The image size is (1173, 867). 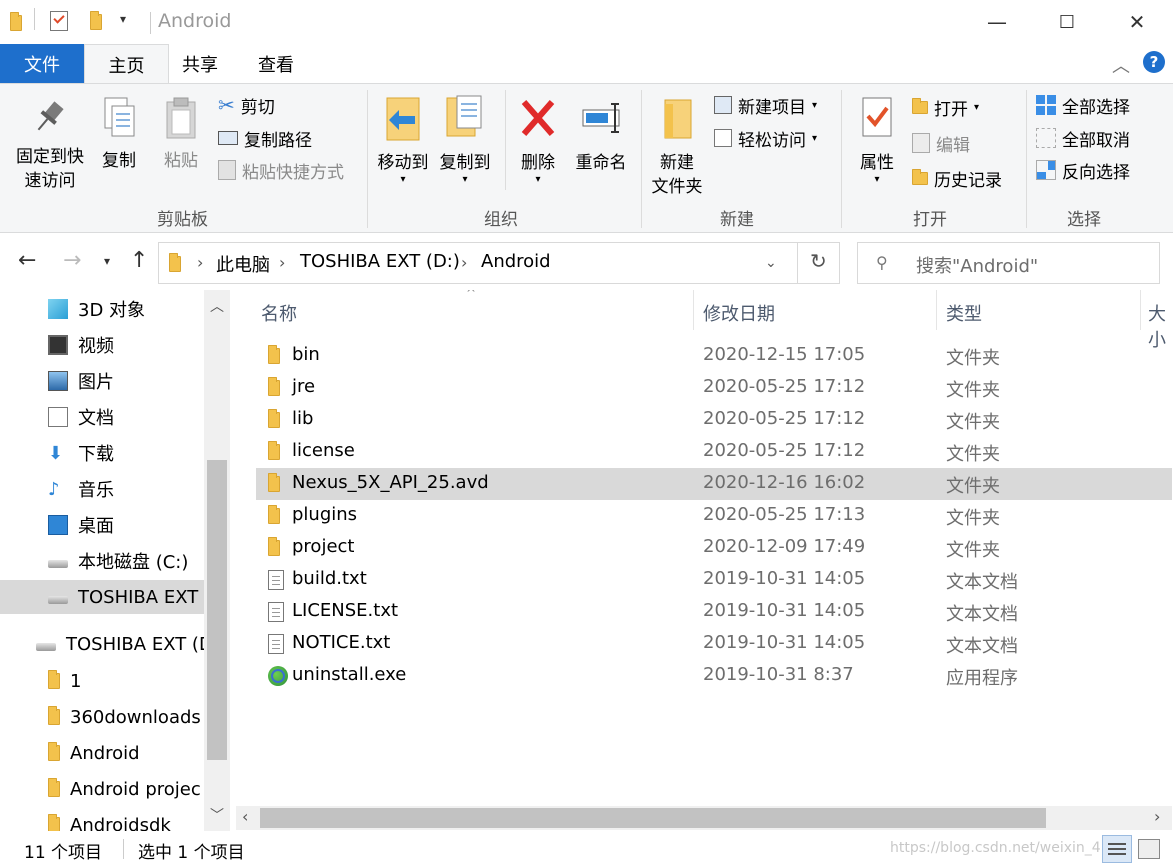 What do you see at coordinates (714, 356) in the screenshot?
I see `file-row: bin 2020-12-15 17:05 文件夹` at bounding box center [714, 356].